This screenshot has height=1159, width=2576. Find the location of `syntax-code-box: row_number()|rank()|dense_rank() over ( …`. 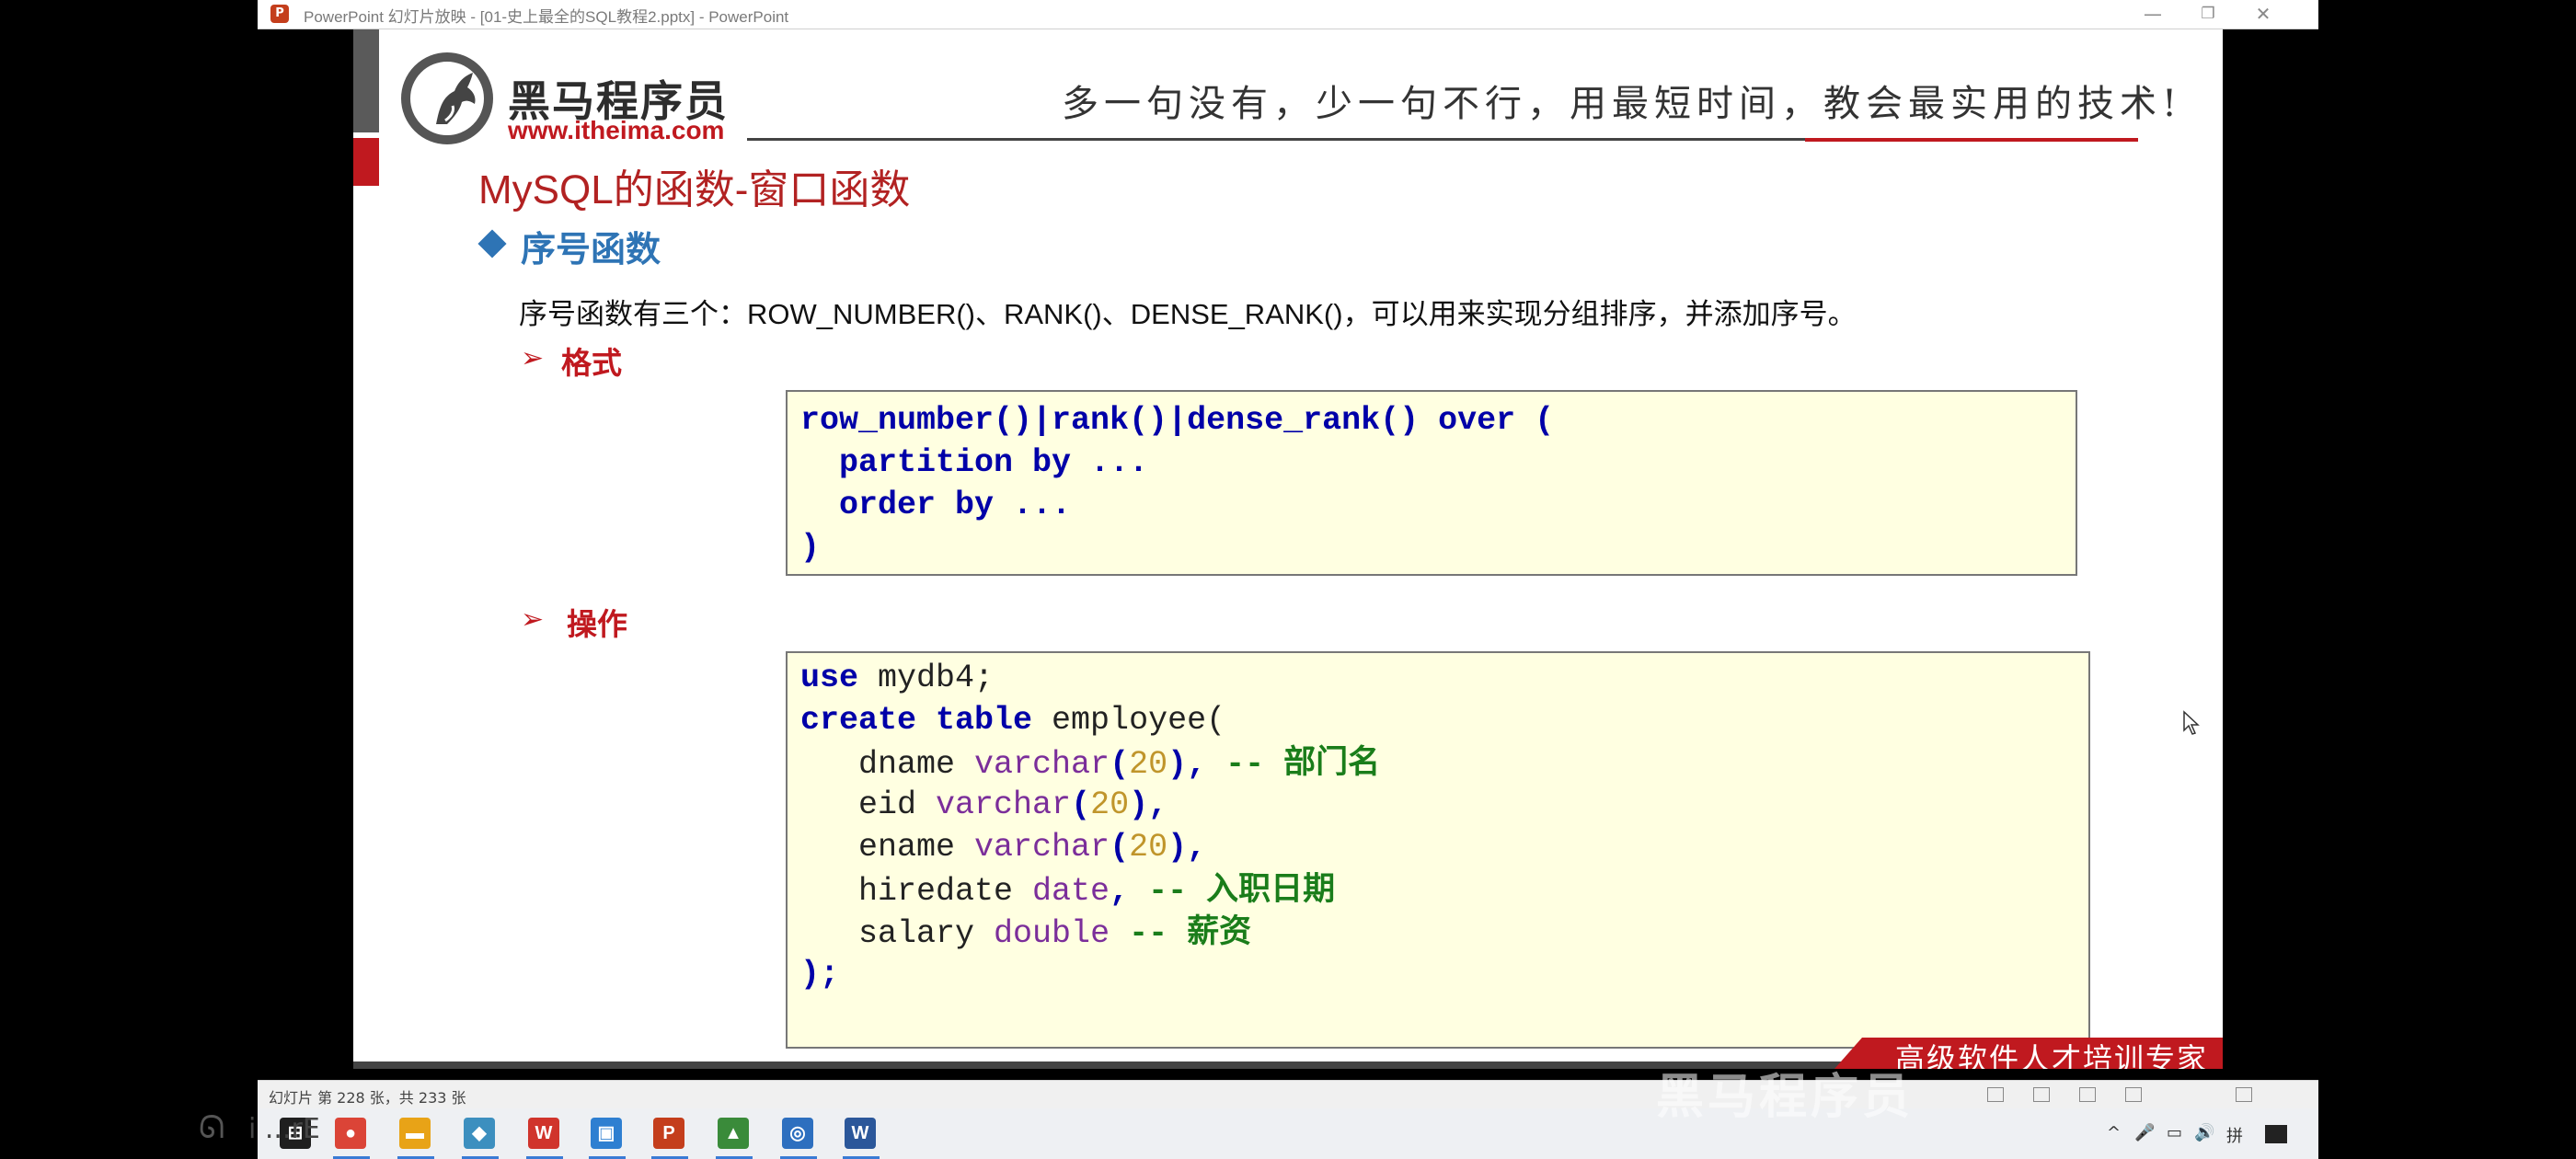

syntax-code-box: row_number()|rank()|dense_rank() over ( … is located at coordinates (1431, 483).